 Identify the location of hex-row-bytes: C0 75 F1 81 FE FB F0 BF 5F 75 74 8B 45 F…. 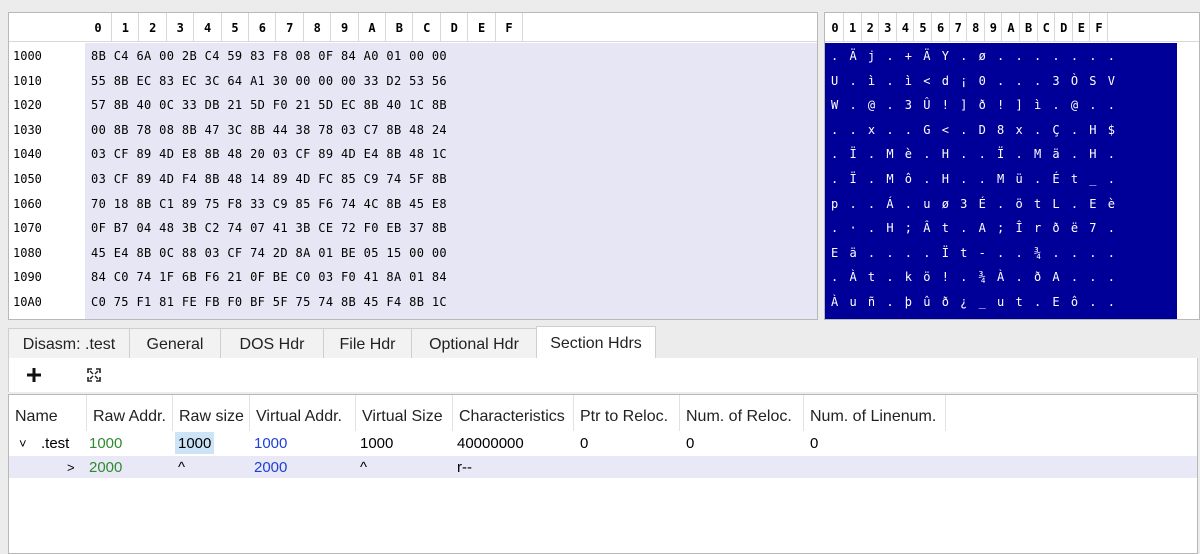
(269, 302).